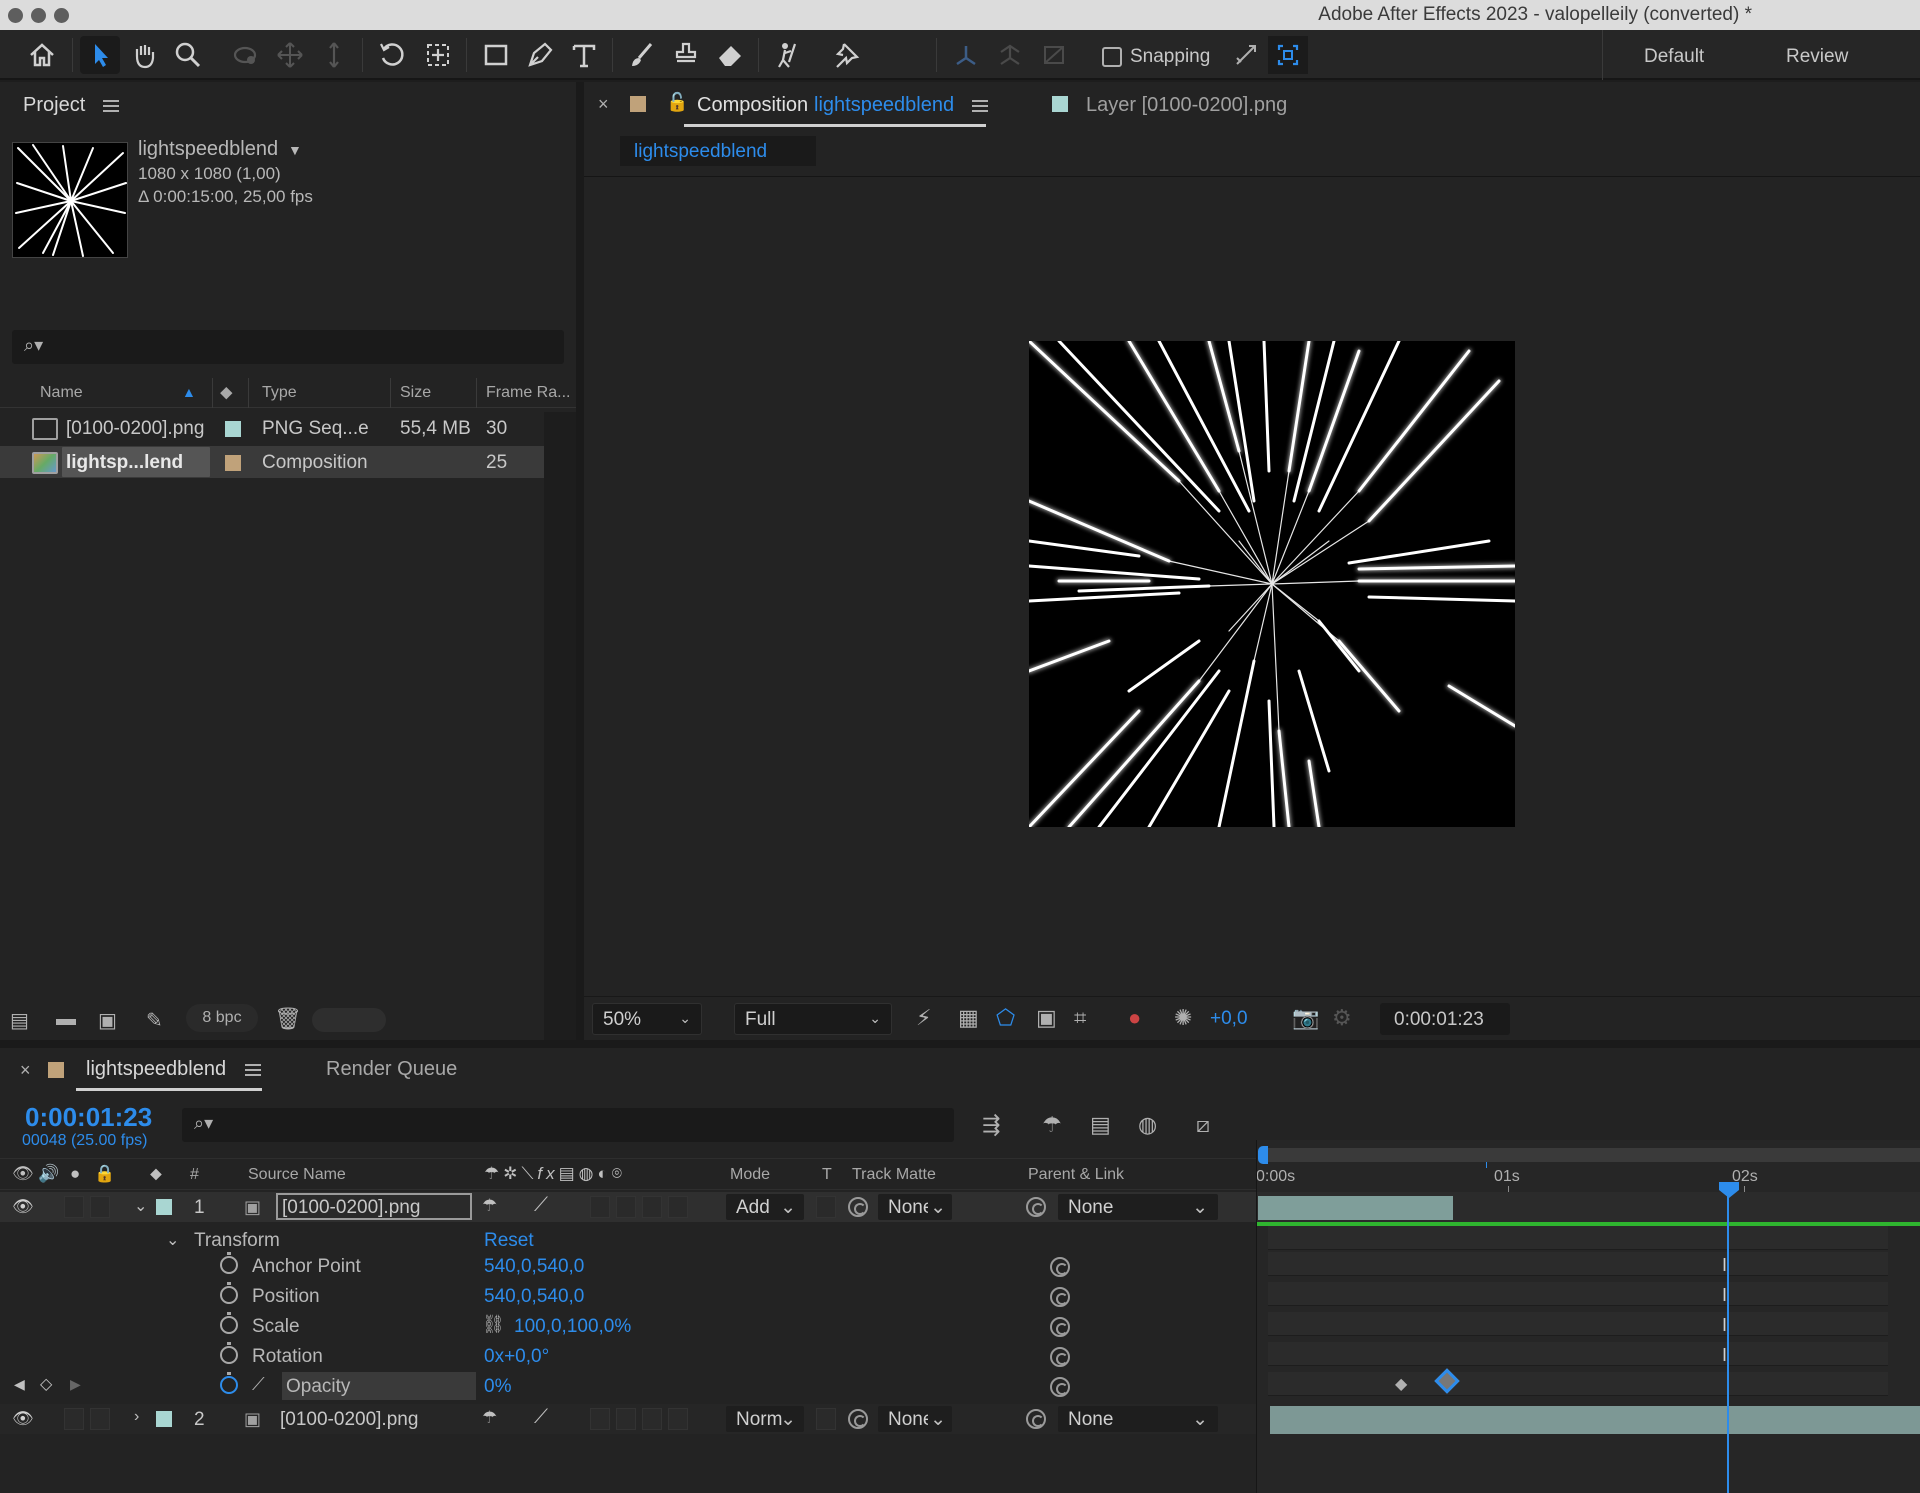  Describe the element at coordinates (1010, 55) in the screenshot. I see `world-axis-mode-icon` at that location.